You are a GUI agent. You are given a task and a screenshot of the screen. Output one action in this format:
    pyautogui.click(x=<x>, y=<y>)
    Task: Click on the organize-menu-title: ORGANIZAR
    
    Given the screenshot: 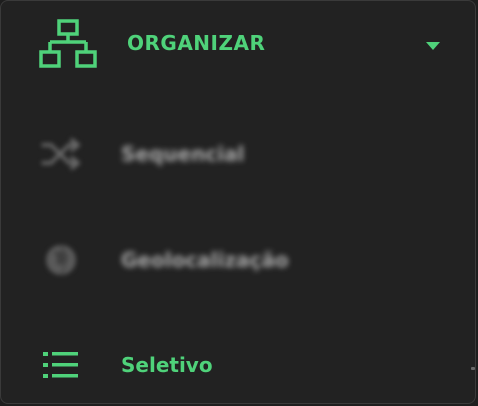 What is the action you would take?
    pyautogui.click(x=196, y=43)
    